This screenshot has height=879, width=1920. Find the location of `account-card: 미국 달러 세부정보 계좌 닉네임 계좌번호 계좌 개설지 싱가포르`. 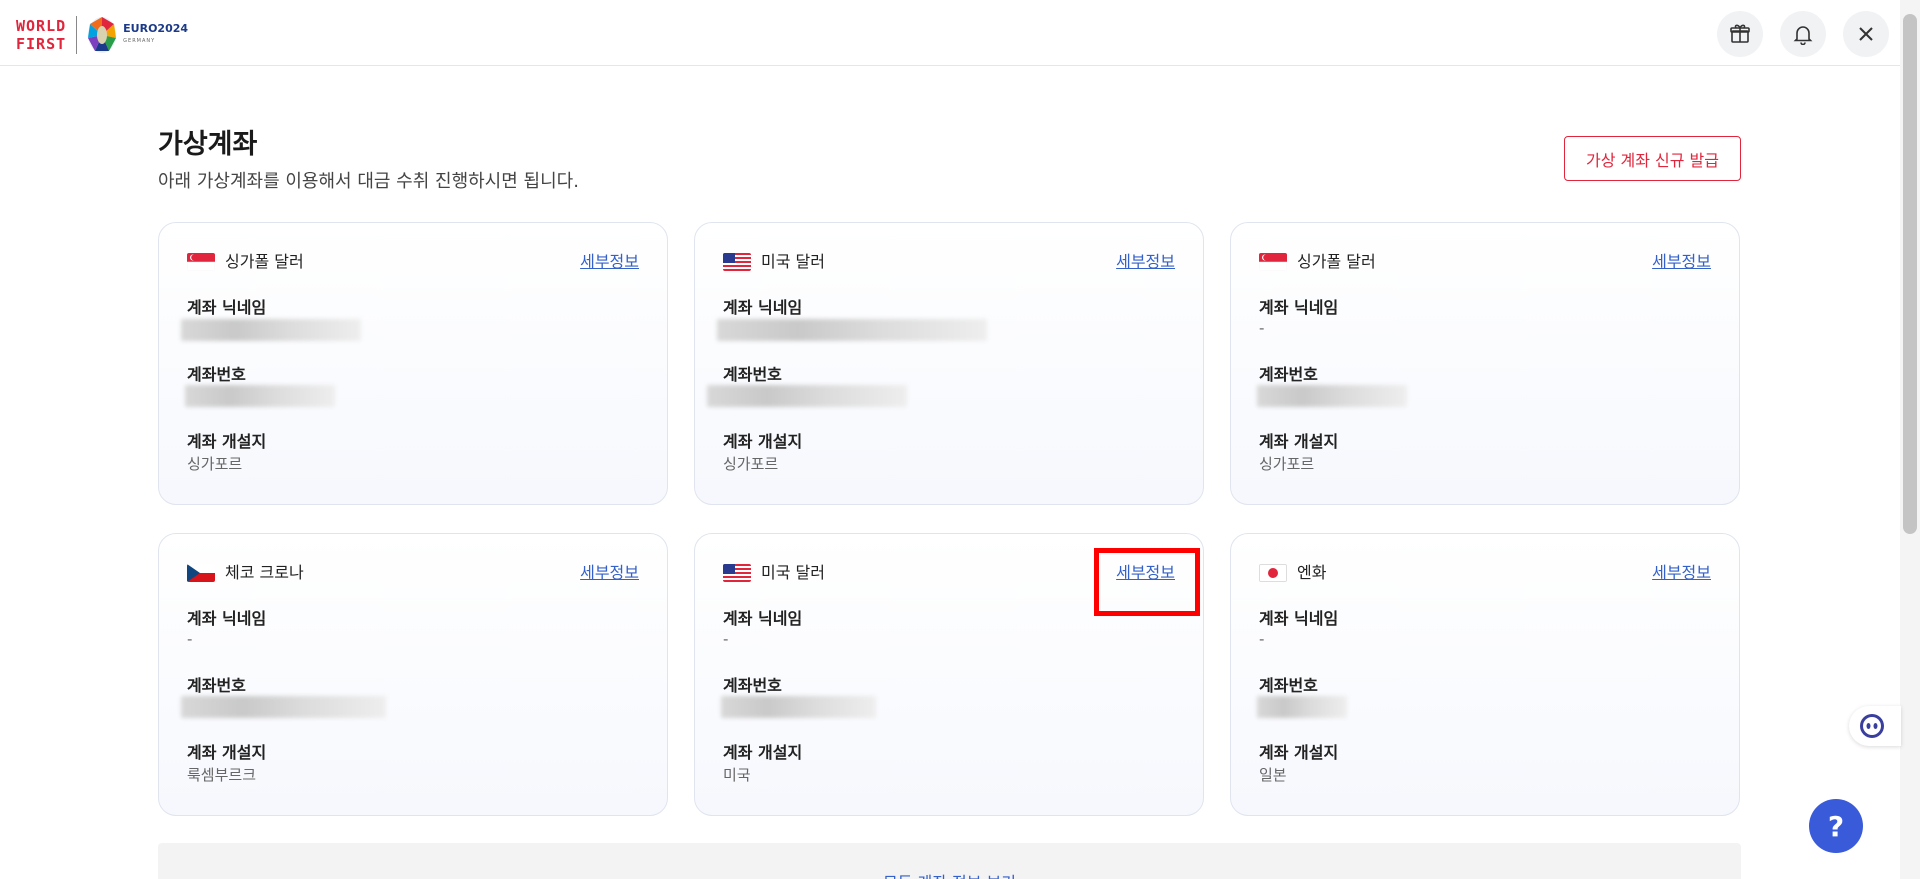

account-card: 미국 달러 세부정보 계좌 닉네임 계좌번호 계좌 개설지 싱가포르 is located at coordinates (949, 363).